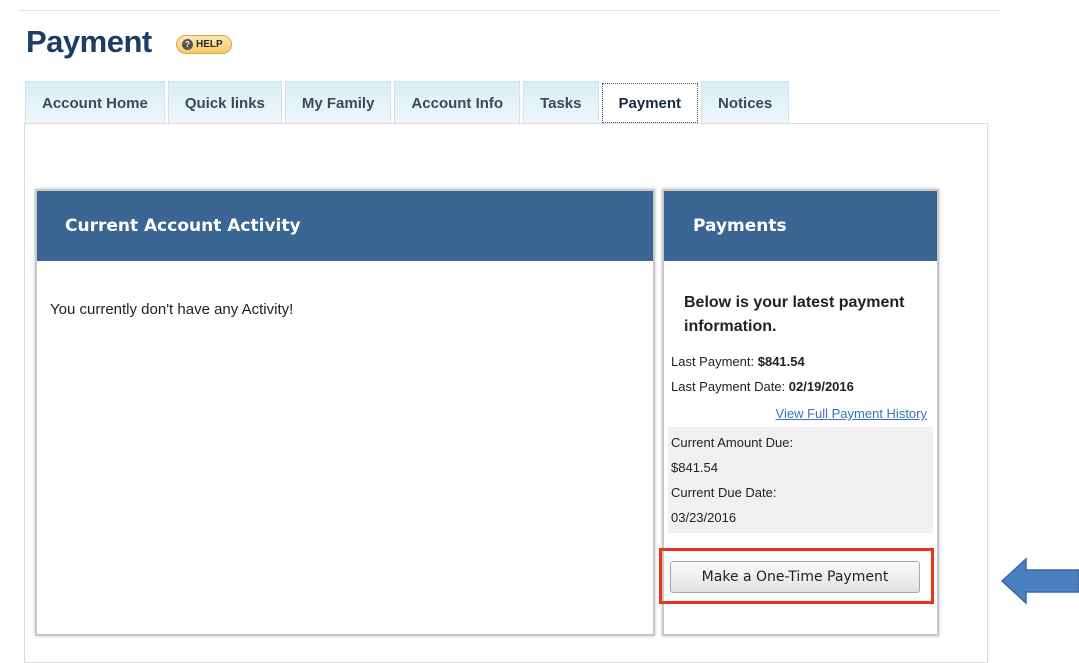  I want to click on current-due-date-label: Current Due Date:, so click(724, 492).